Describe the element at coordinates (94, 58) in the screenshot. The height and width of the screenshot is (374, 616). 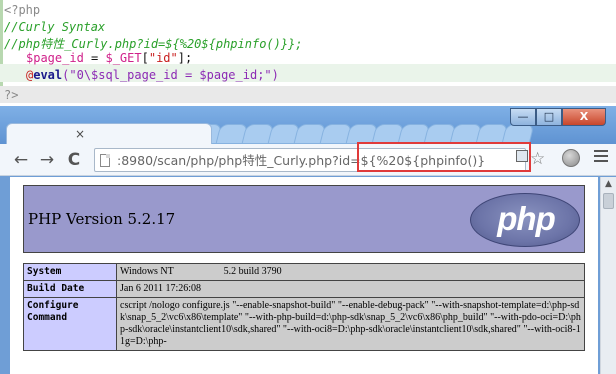
I see `assign-op: =` at that location.